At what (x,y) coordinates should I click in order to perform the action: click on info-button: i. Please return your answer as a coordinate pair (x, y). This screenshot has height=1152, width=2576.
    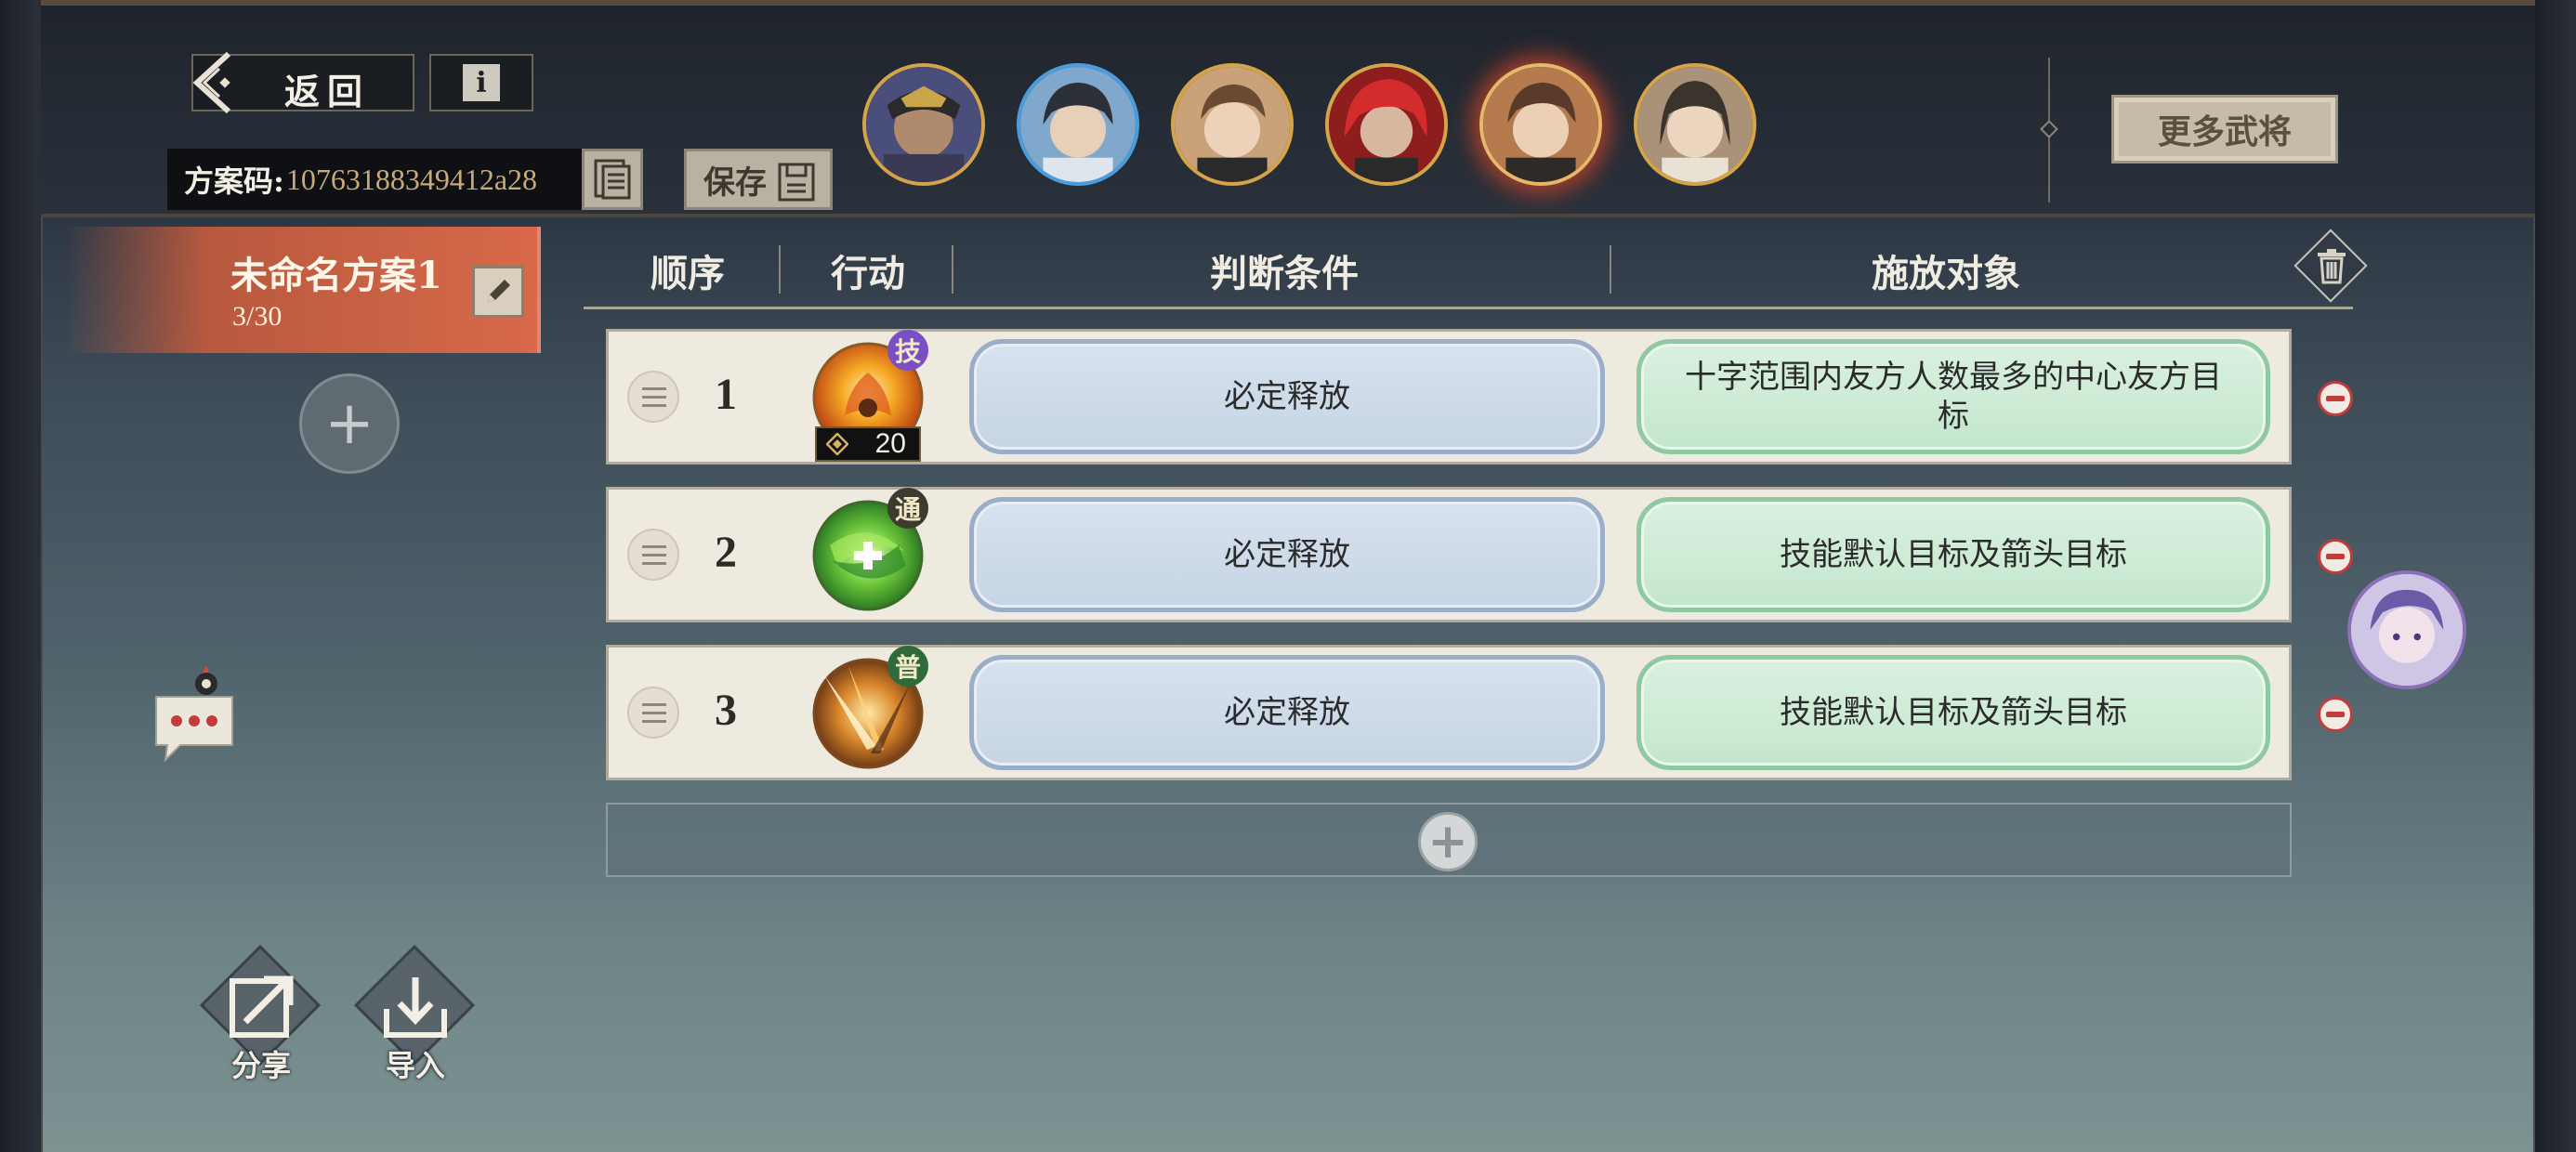
    Looking at the image, I should click on (481, 82).